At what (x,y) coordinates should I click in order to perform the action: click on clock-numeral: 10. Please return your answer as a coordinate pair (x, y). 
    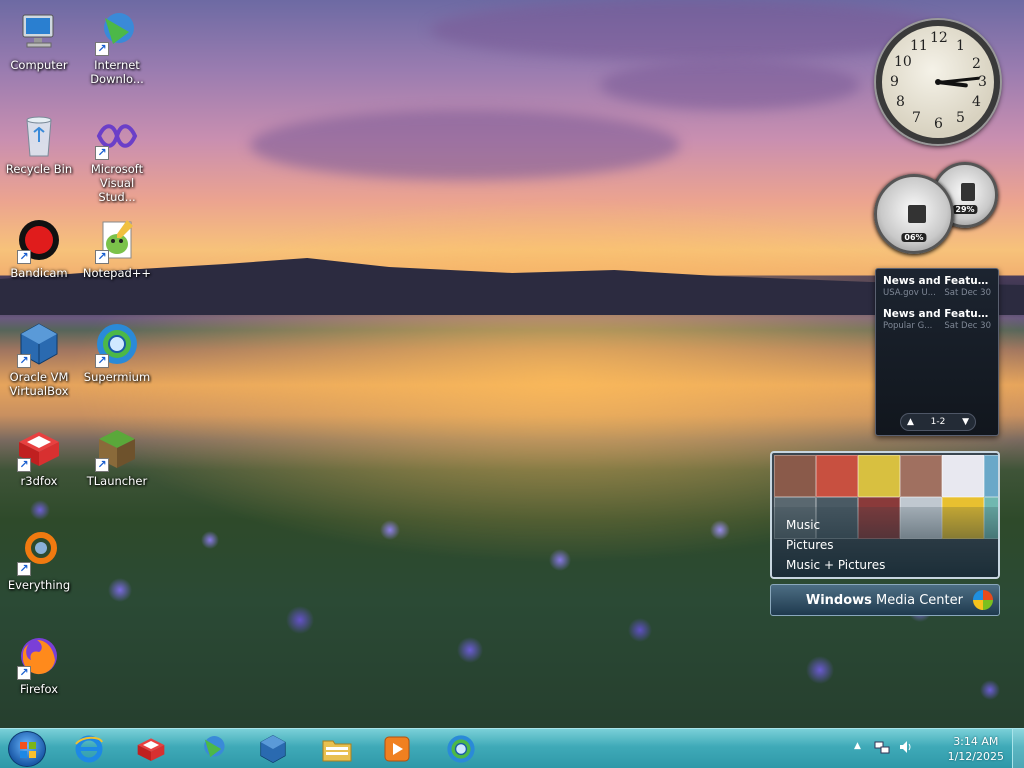
    Looking at the image, I should click on (903, 62).